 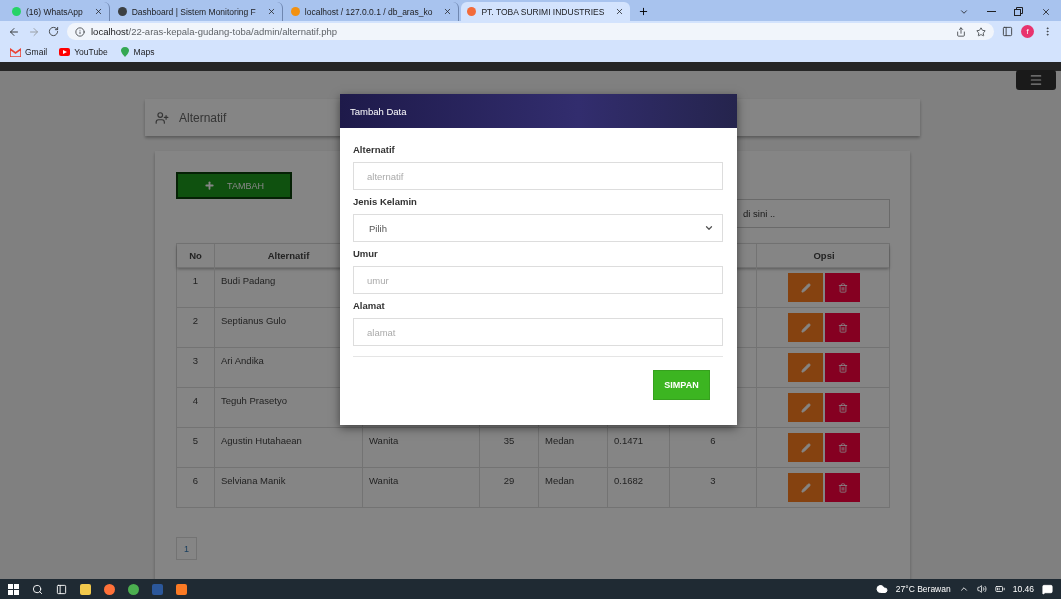 I want to click on table-cell: 0.1471, so click(x=638, y=447).